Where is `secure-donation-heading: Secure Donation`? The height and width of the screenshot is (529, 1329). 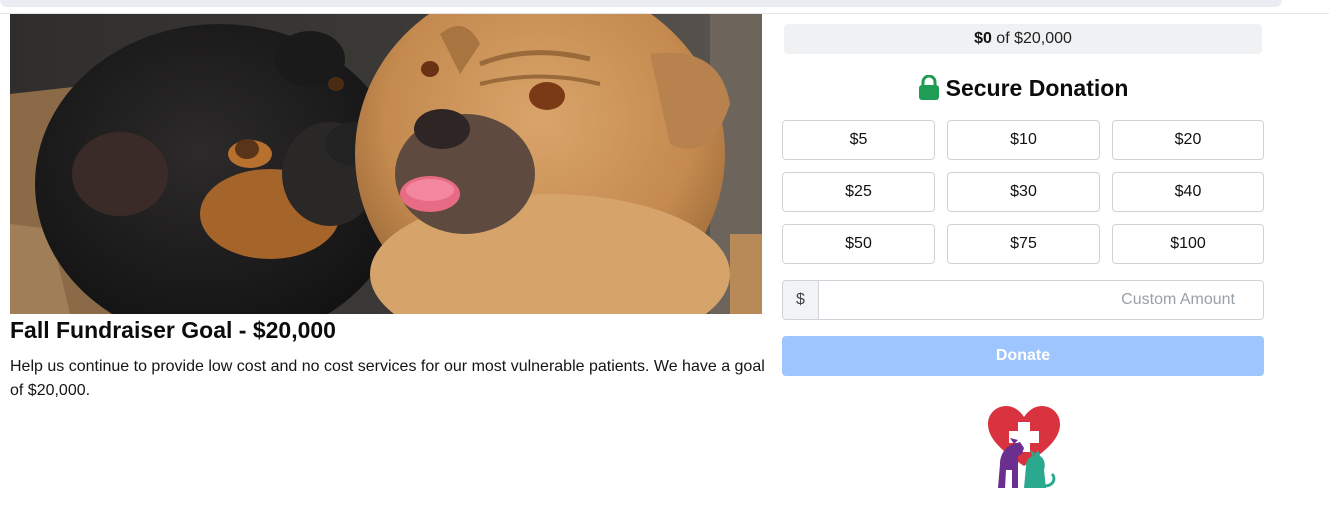 secure-donation-heading: Secure Donation is located at coordinates (1023, 88).